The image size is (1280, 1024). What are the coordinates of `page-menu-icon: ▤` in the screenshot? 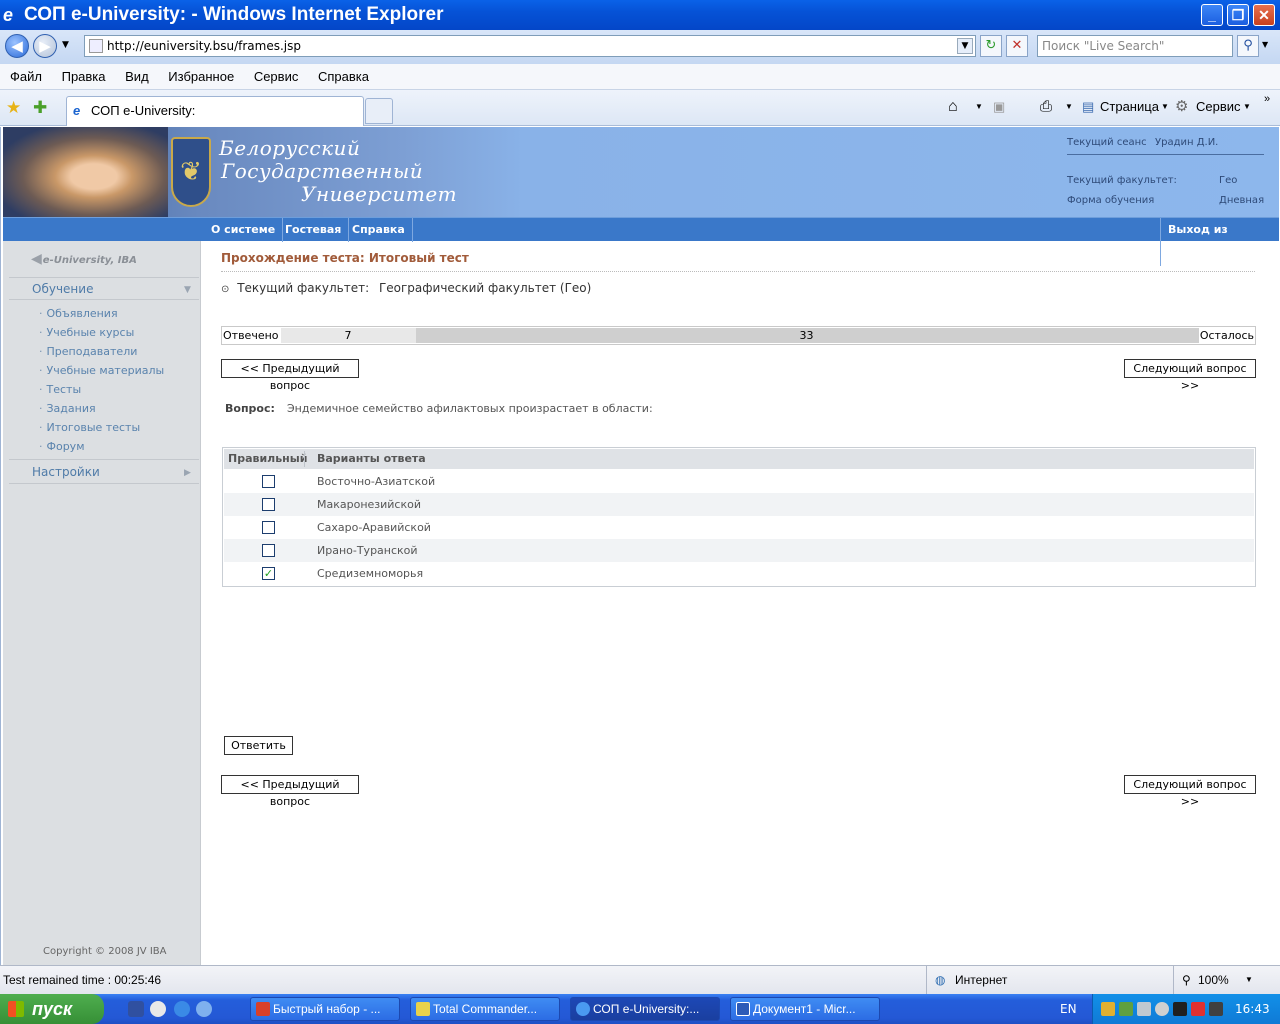 It's located at (1088, 106).